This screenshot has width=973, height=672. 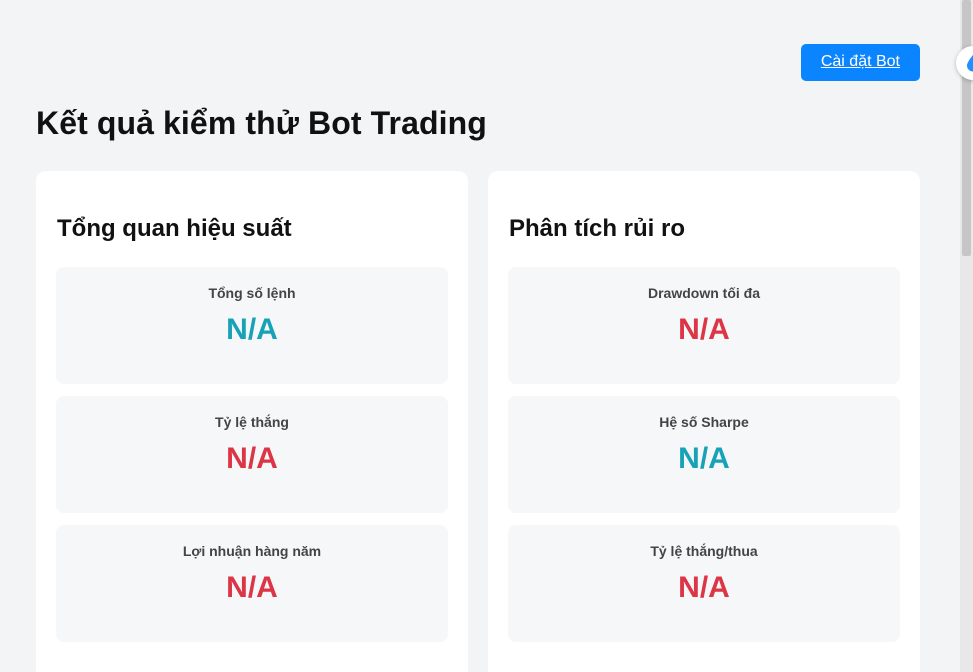 What do you see at coordinates (261, 123) in the screenshot?
I see `page-title: Kết quả kiểm thử Bot Trading` at bounding box center [261, 123].